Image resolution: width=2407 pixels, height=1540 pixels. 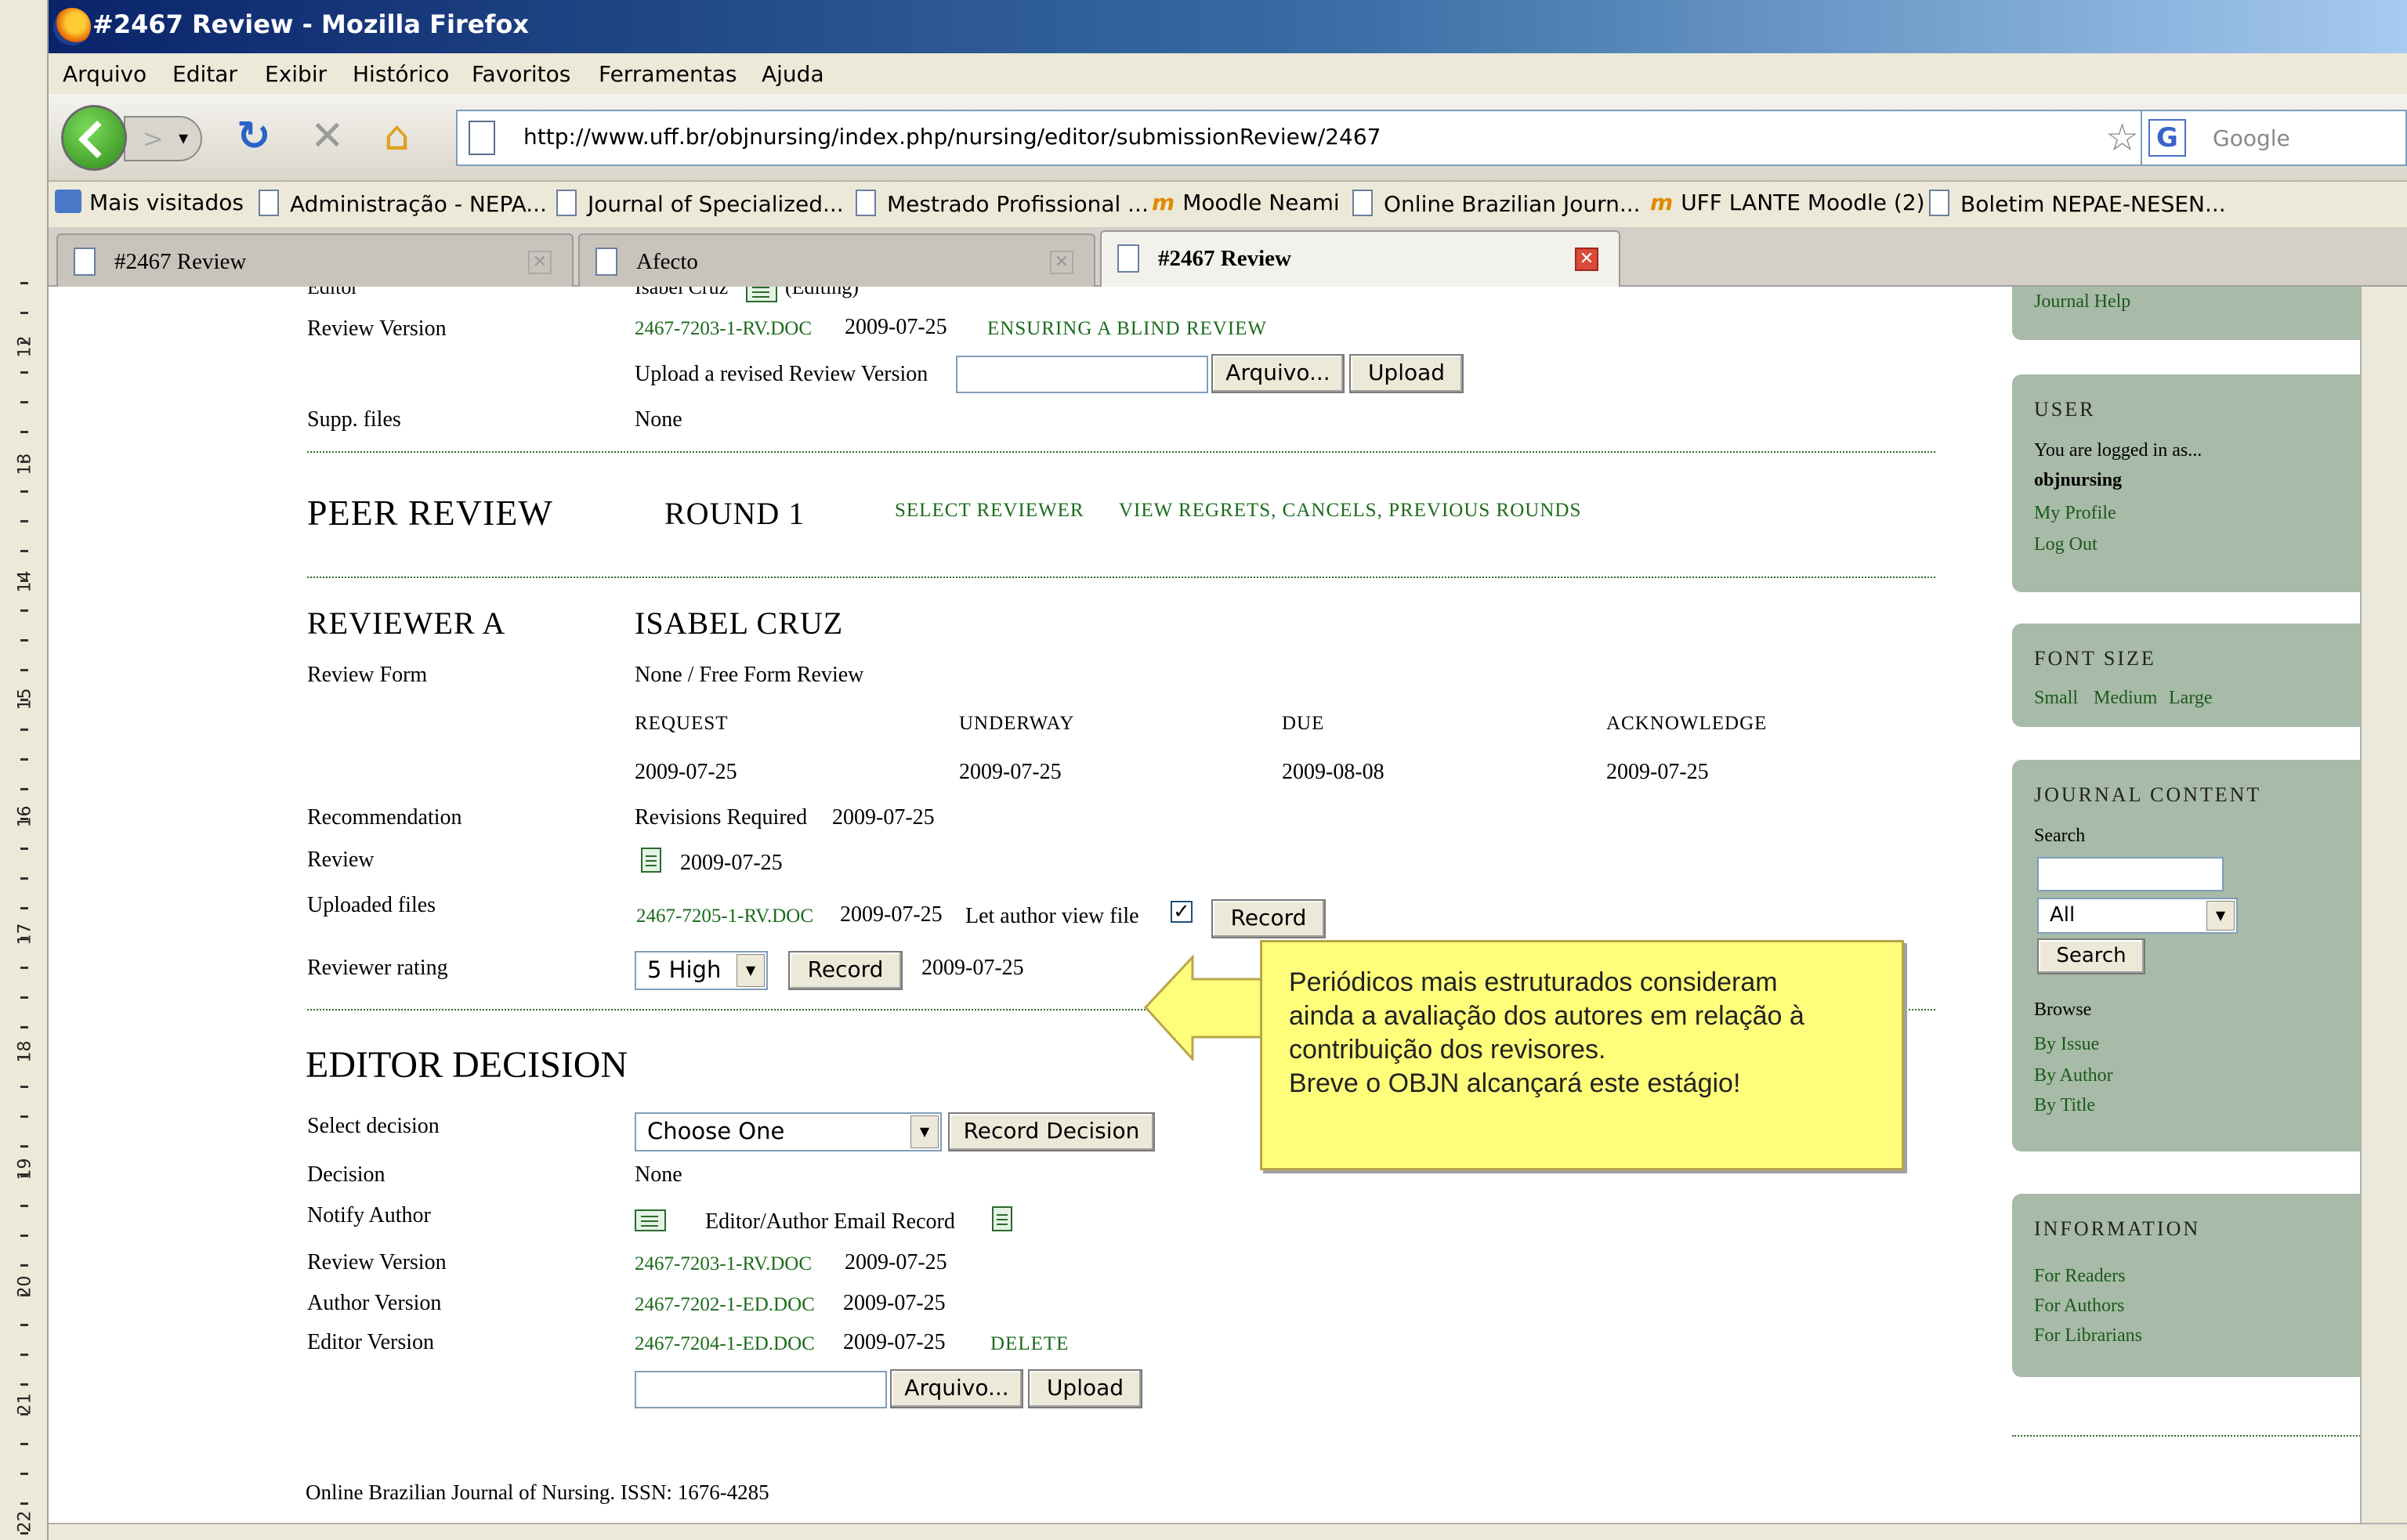 What do you see at coordinates (163, 138) in the screenshot?
I see `forward-button: > ▾` at bounding box center [163, 138].